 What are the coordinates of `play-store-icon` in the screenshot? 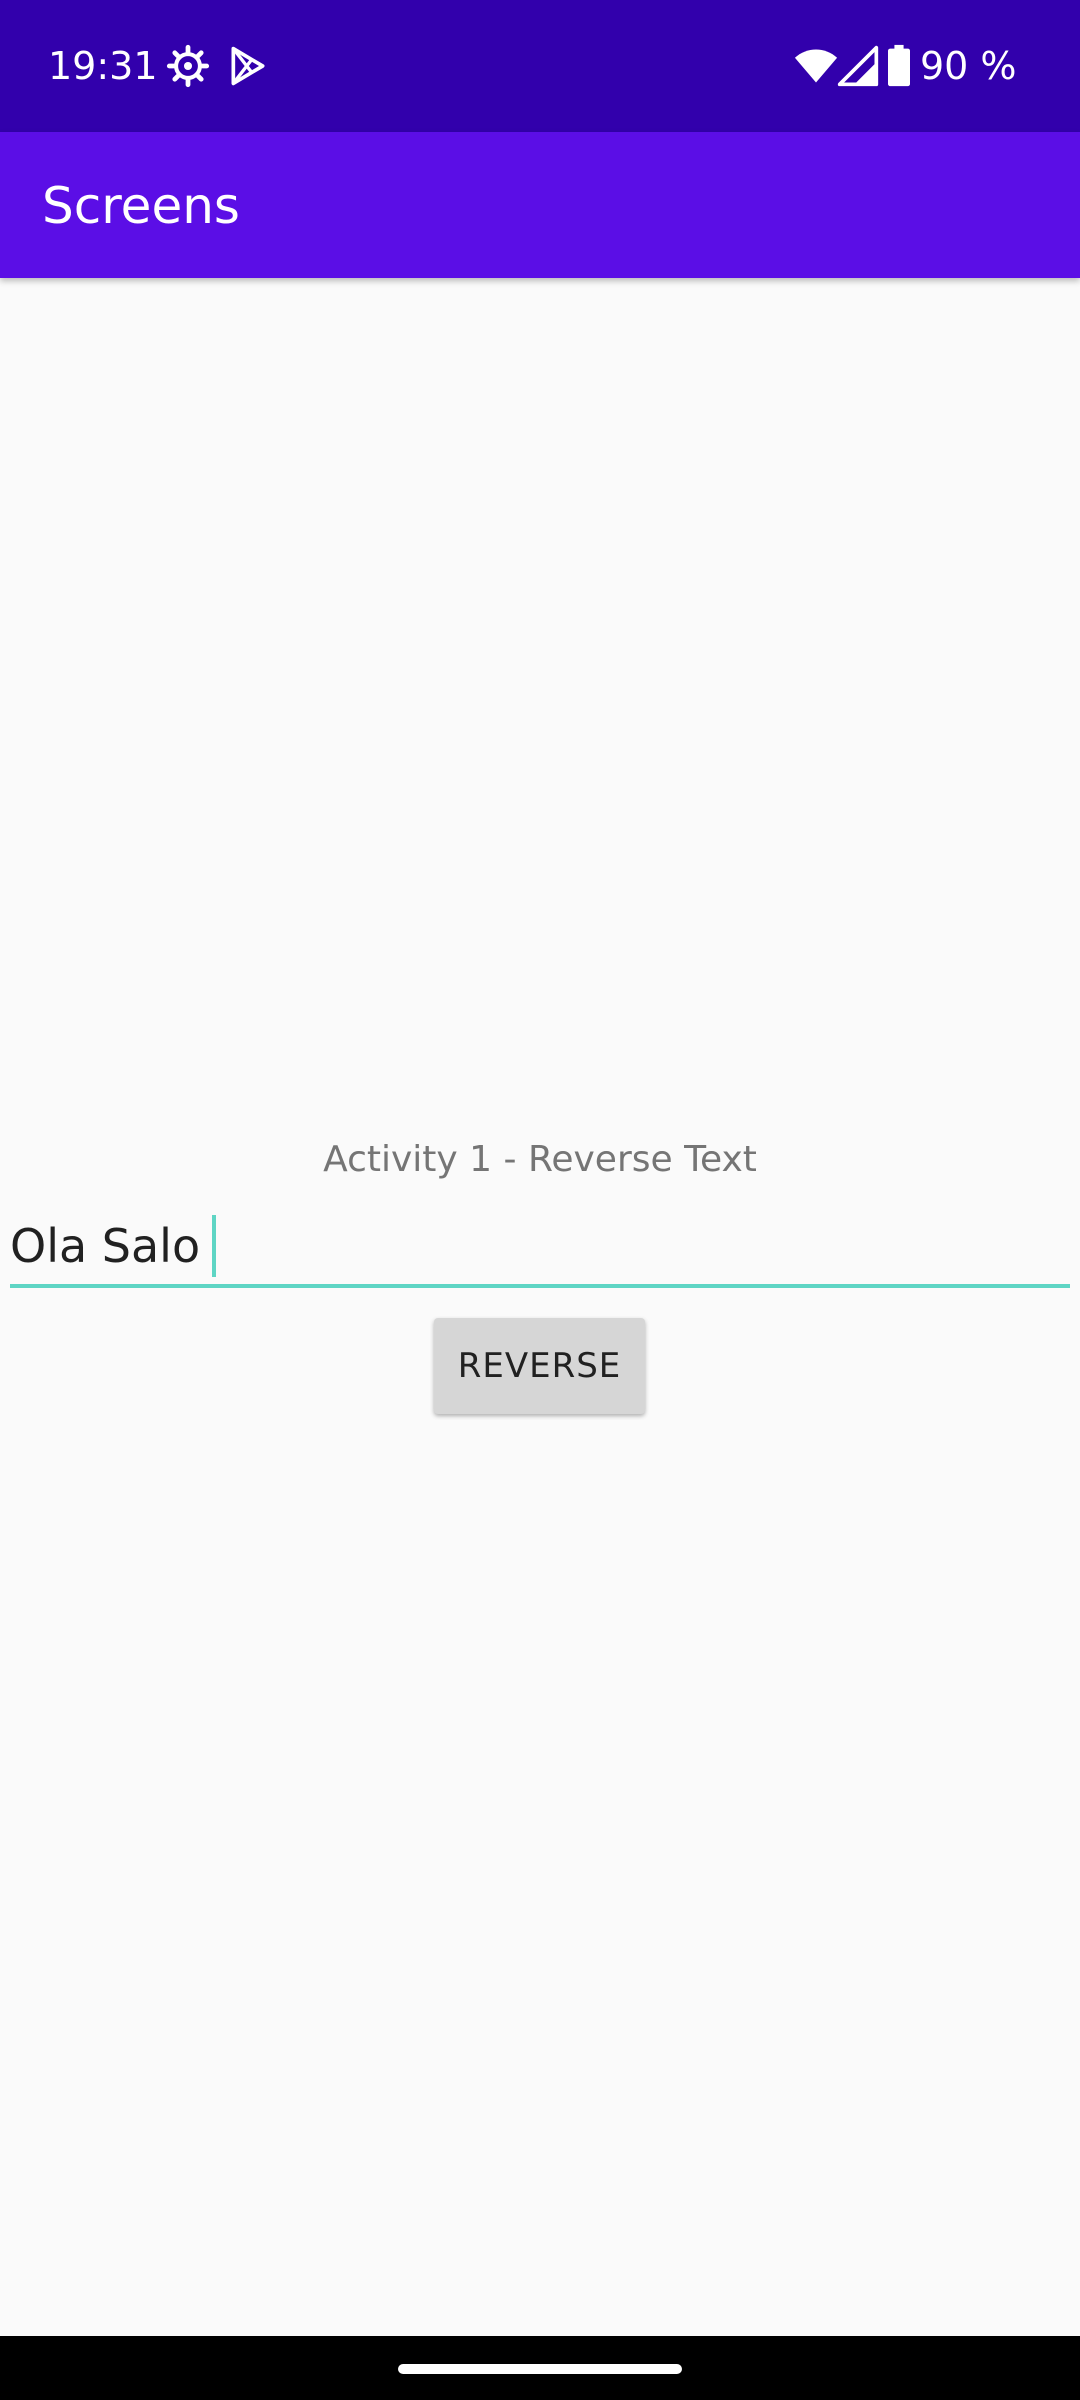 It's located at (248, 66).